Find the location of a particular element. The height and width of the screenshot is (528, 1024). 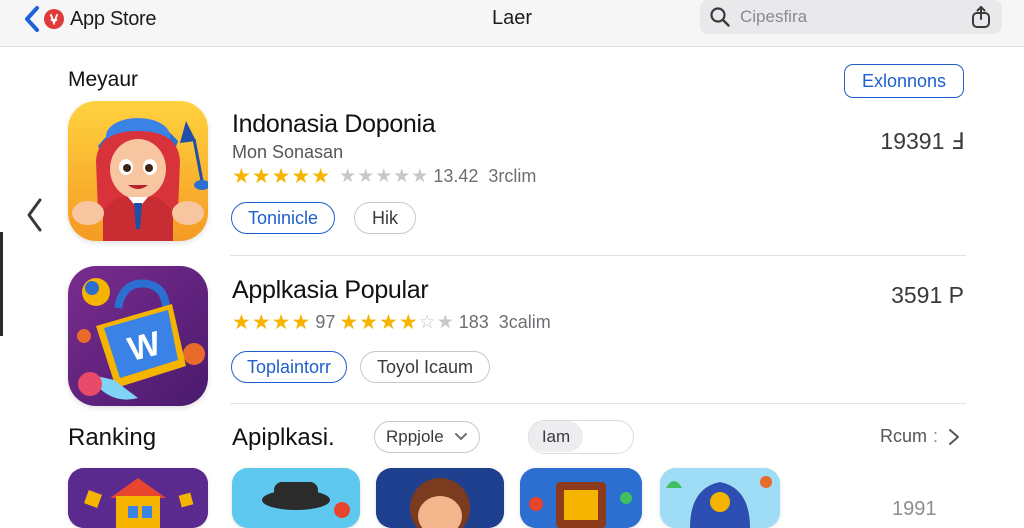

explore-button: Exlonnons is located at coordinates (904, 81).